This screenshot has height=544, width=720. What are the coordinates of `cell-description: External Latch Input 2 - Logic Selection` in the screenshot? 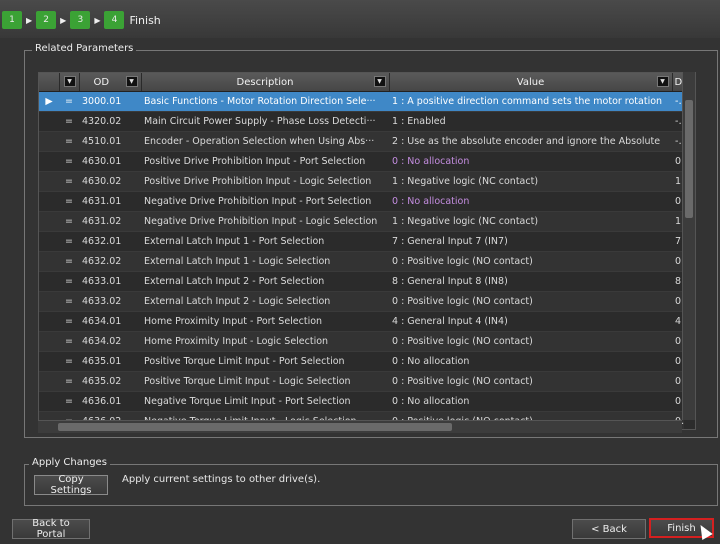 It's located at (265, 301).